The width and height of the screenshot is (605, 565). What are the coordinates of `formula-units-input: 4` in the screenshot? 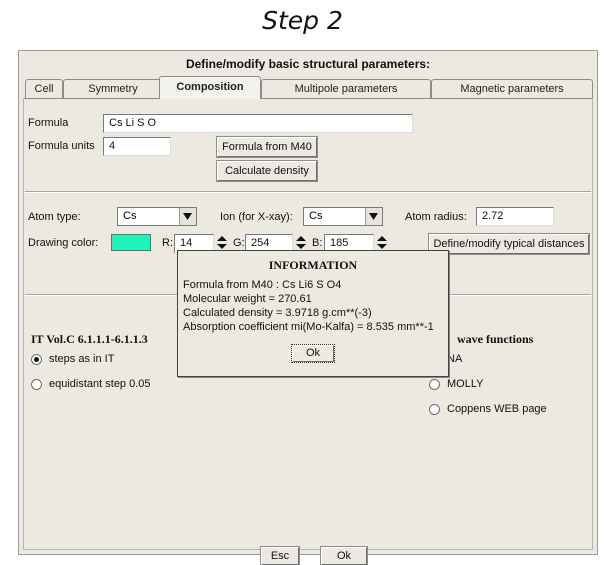 It's located at (137, 146).